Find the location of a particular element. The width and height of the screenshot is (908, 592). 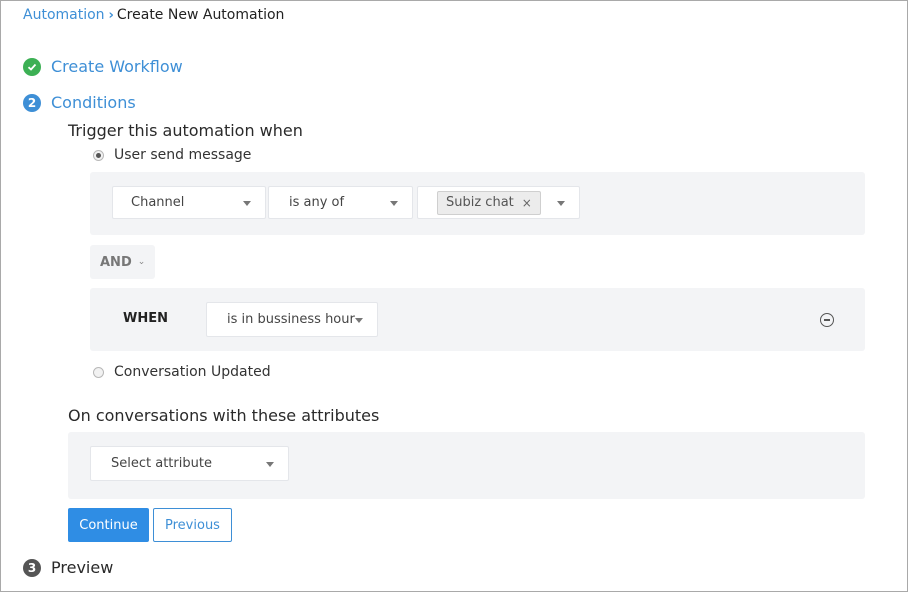

step-number-3-icon: 3 is located at coordinates (32, 567).